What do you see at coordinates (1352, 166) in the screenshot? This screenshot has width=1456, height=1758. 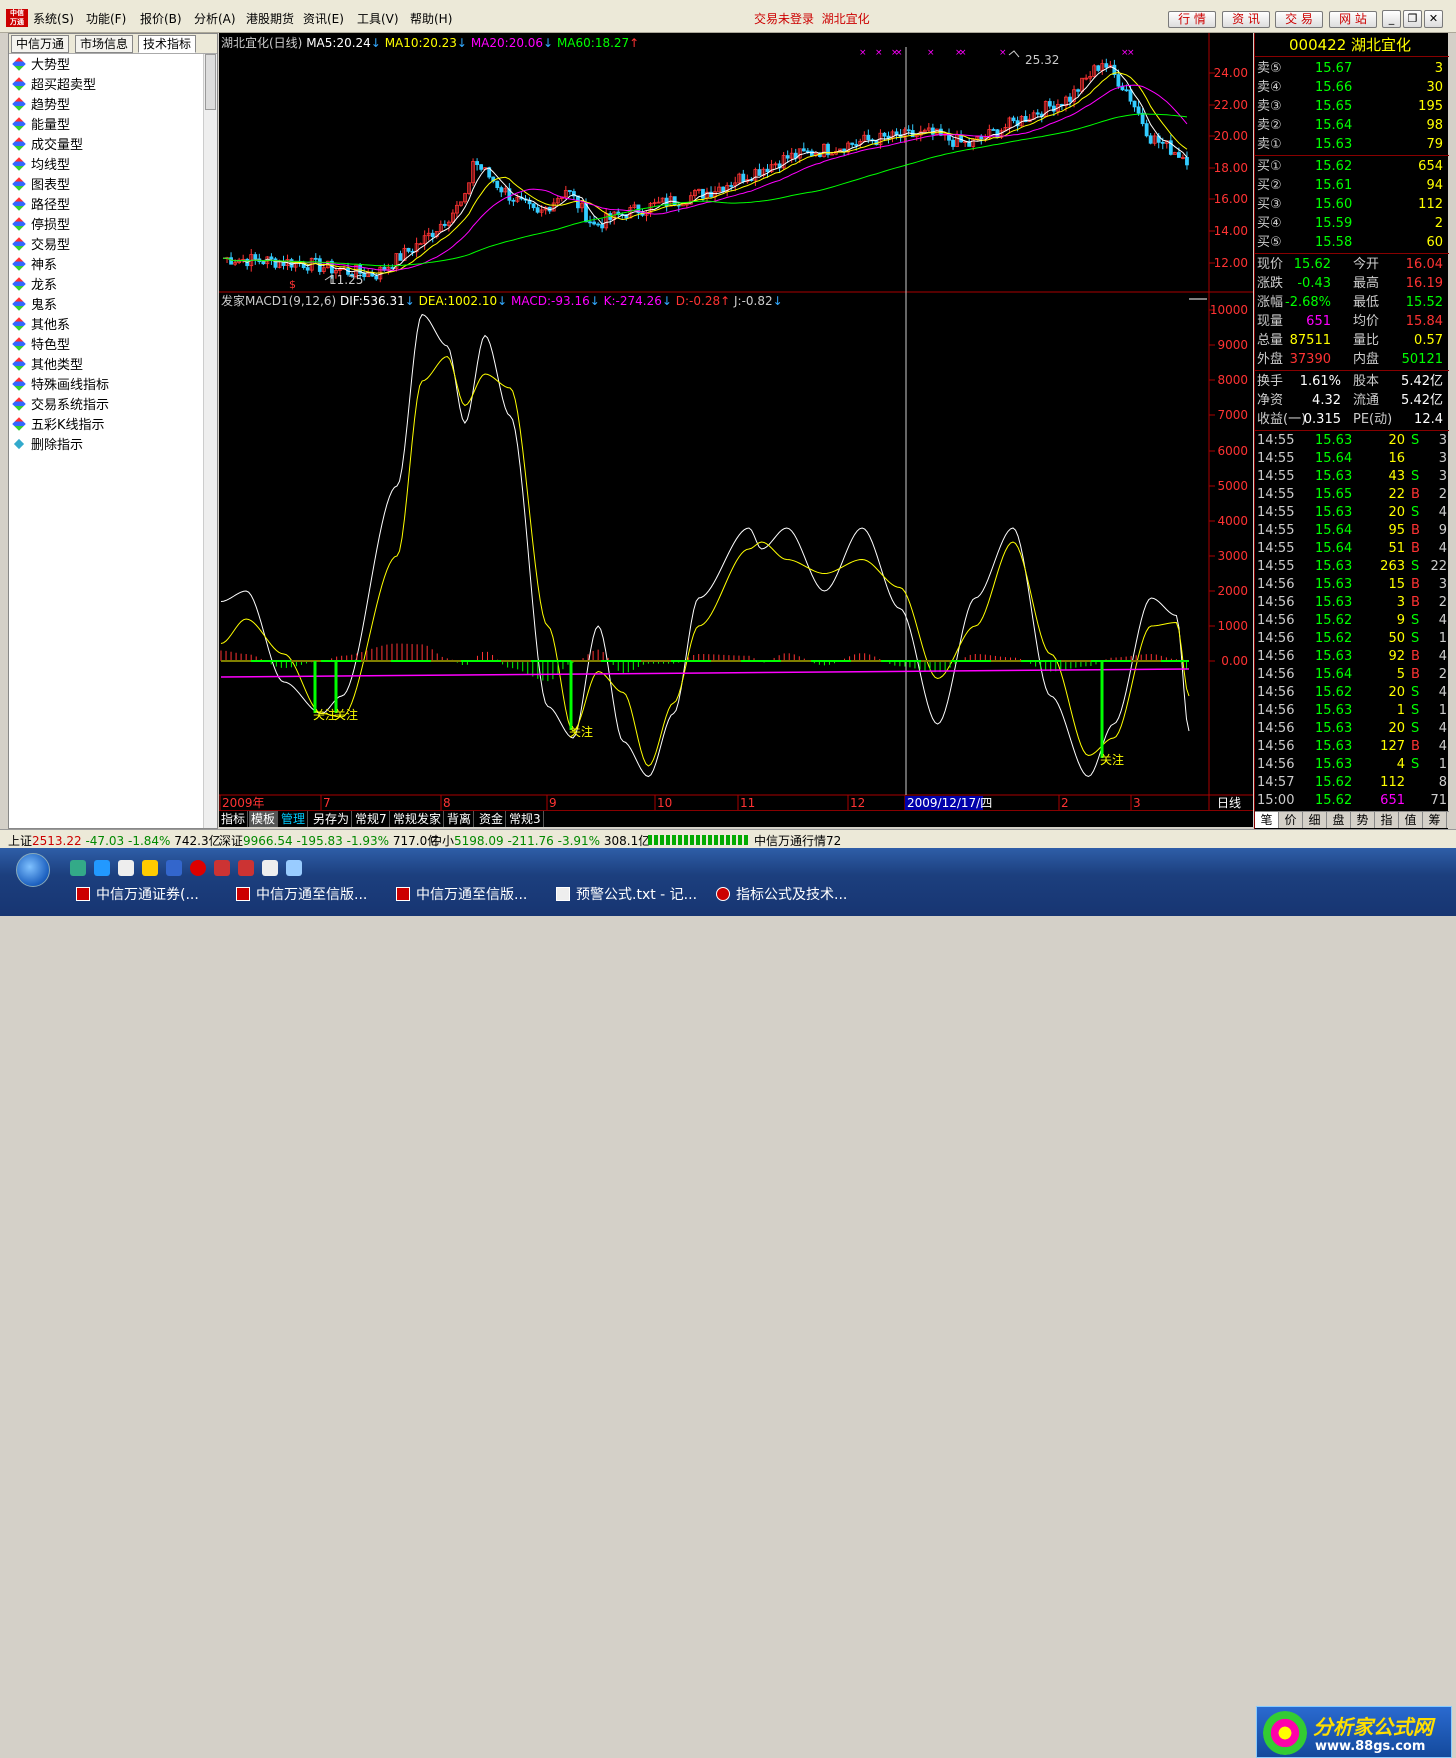 I see `buy-row: 买① 15.62 654` at bounding box center [1352, 166].